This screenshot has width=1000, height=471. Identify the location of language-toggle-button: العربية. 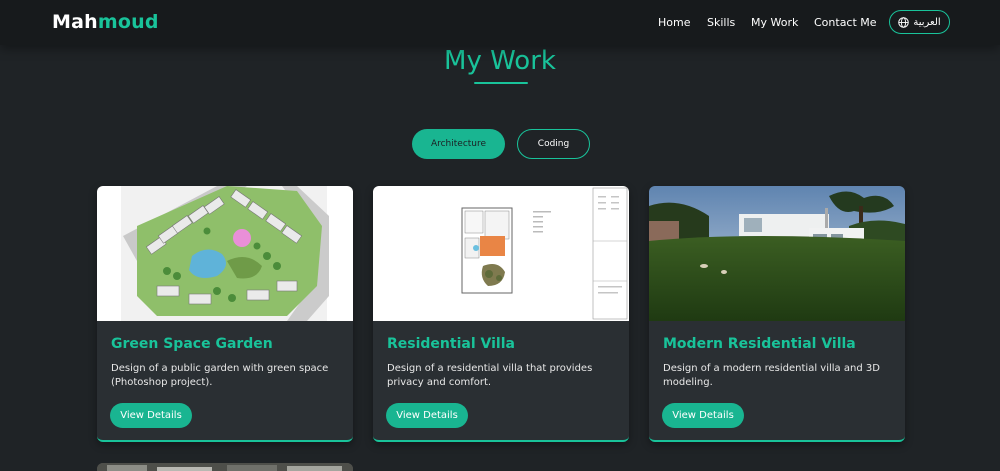
(919, 22).